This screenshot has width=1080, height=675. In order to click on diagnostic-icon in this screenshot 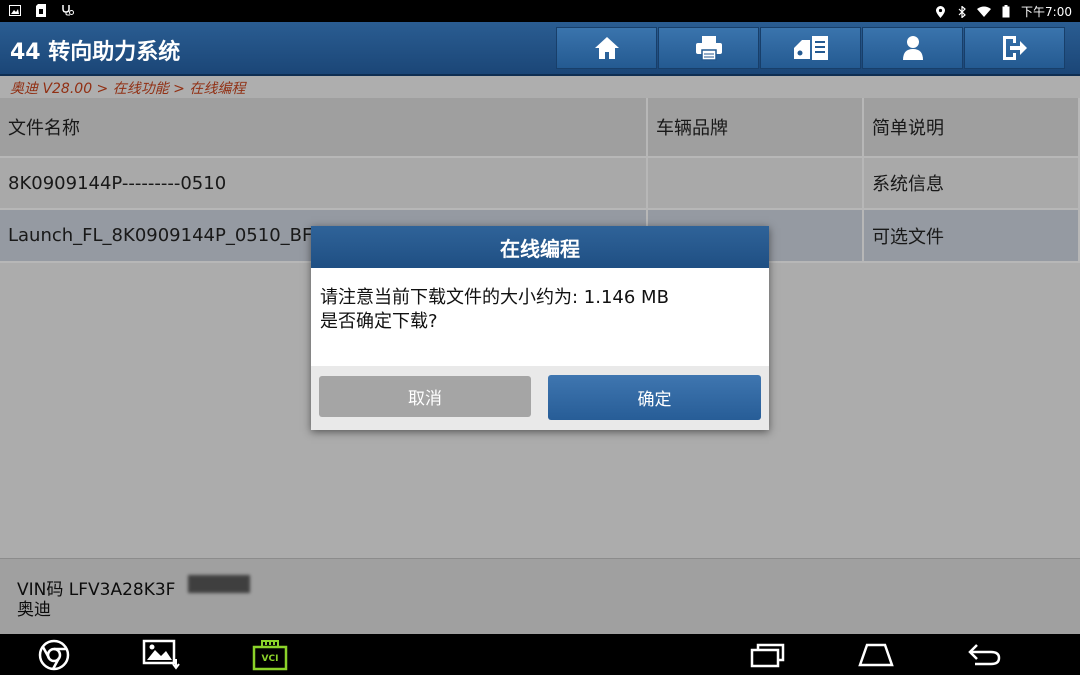, I will do `click(67, 10)`.